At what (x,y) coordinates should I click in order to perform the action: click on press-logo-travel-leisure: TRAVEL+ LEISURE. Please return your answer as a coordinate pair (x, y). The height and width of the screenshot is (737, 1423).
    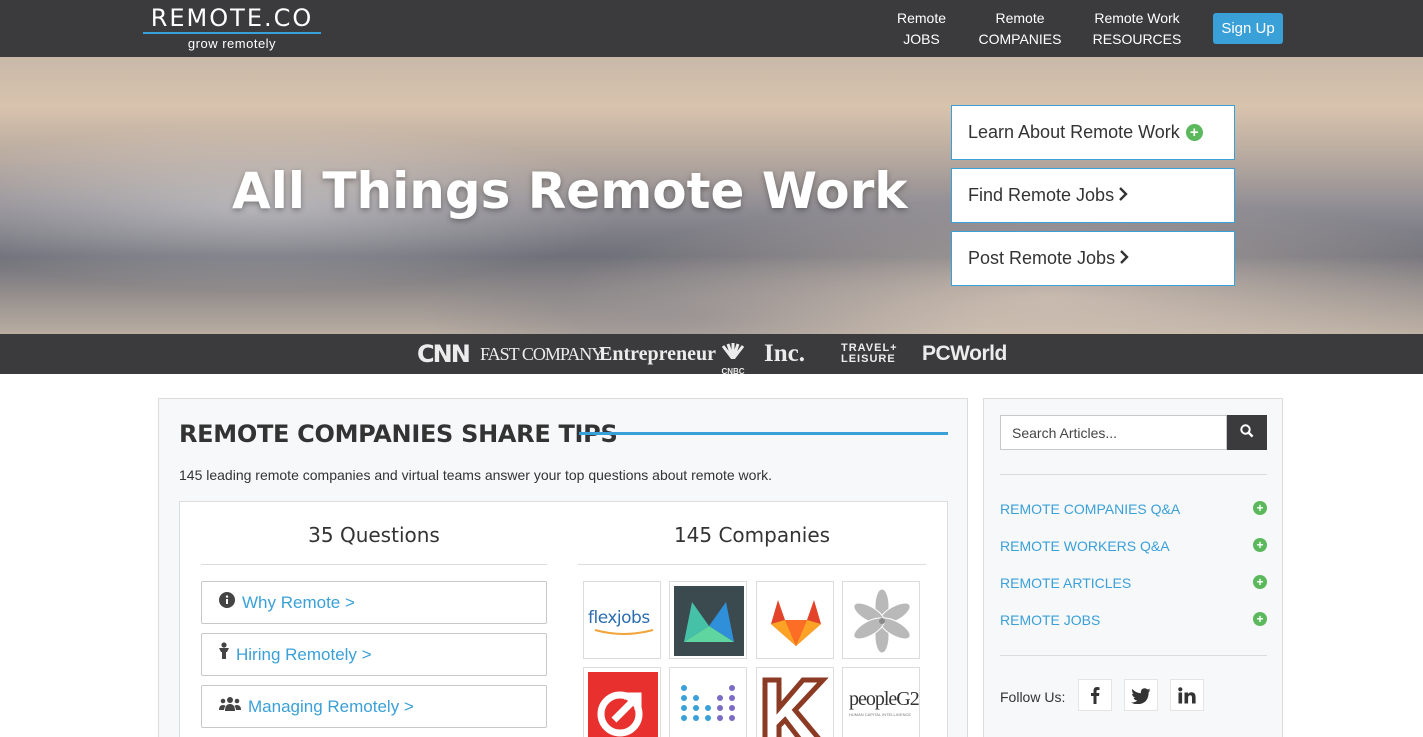
    Looking at the image, I should click on (869, 353).